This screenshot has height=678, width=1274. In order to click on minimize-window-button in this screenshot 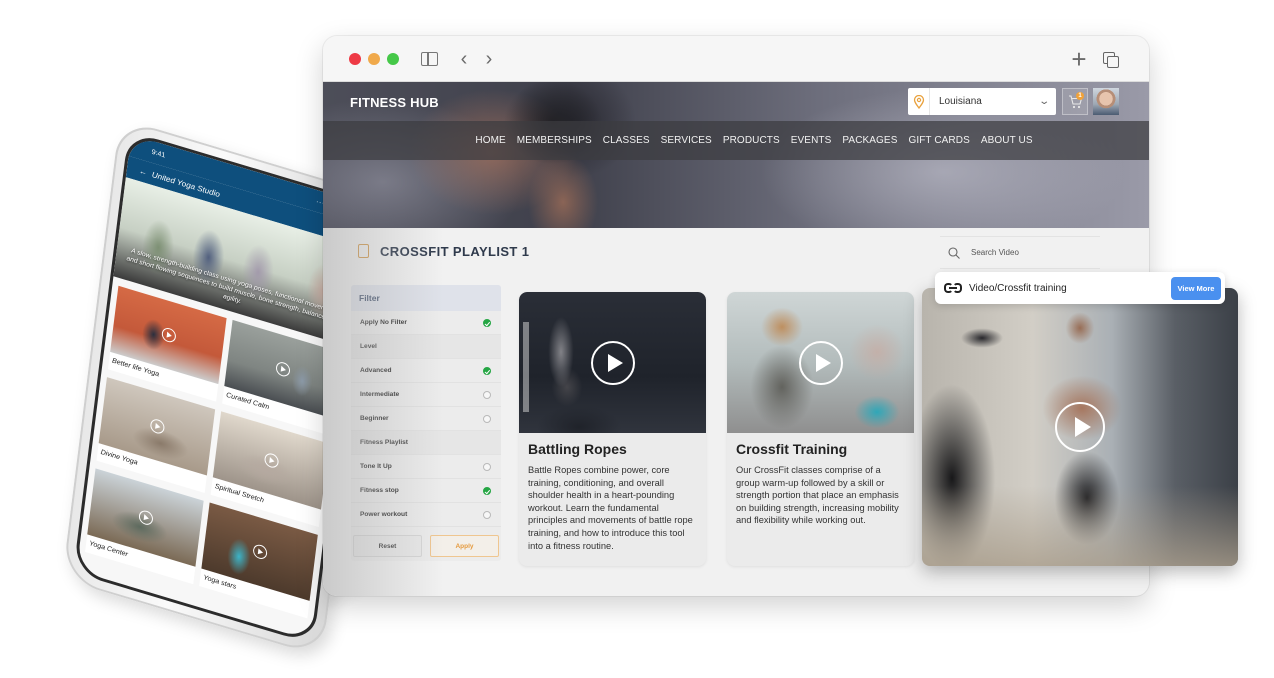, I will do `click(374, 59)`.